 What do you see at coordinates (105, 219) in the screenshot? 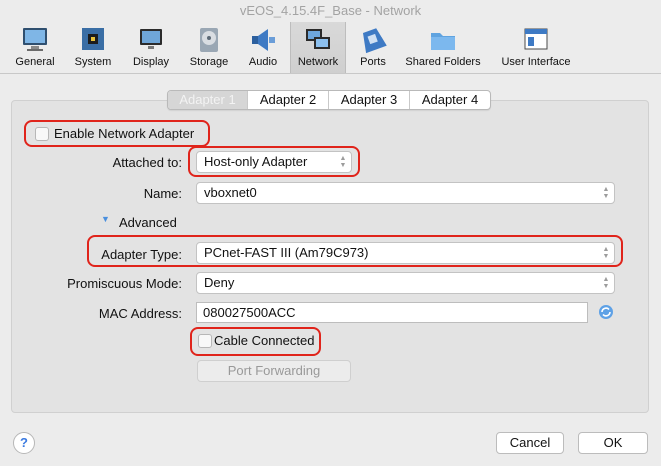
I see `disclosure-triangle-icon: ▼` at bounding box center [105, 219].